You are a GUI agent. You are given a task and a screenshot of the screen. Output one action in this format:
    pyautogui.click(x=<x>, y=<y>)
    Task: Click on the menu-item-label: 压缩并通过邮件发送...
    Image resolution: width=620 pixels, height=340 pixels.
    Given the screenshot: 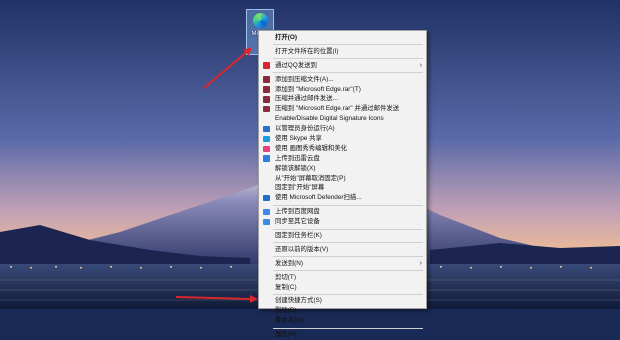 What is the action you would take?
    pyautogui.click(x=306, y=99)
    